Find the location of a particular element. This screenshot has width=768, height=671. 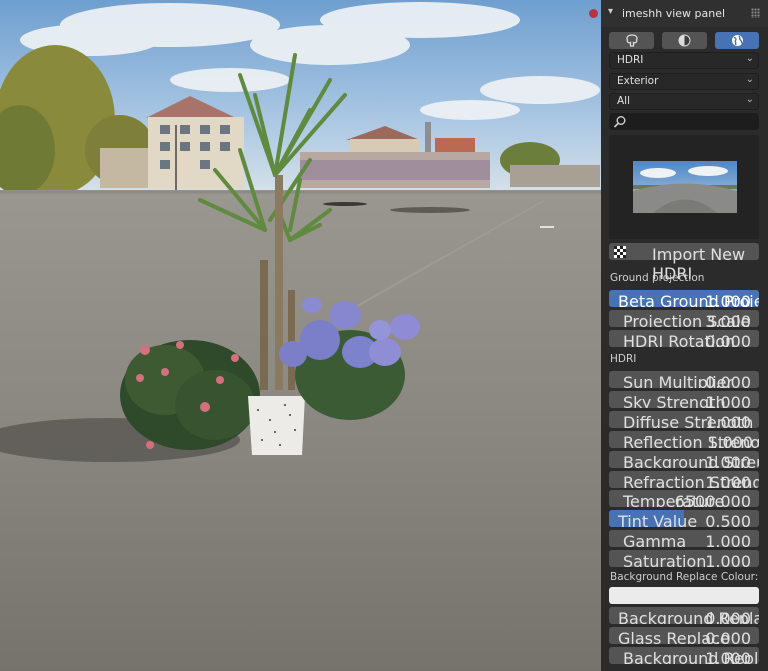

panel-header: ▾ imeshh view panel is located at coordinates (684, 13).